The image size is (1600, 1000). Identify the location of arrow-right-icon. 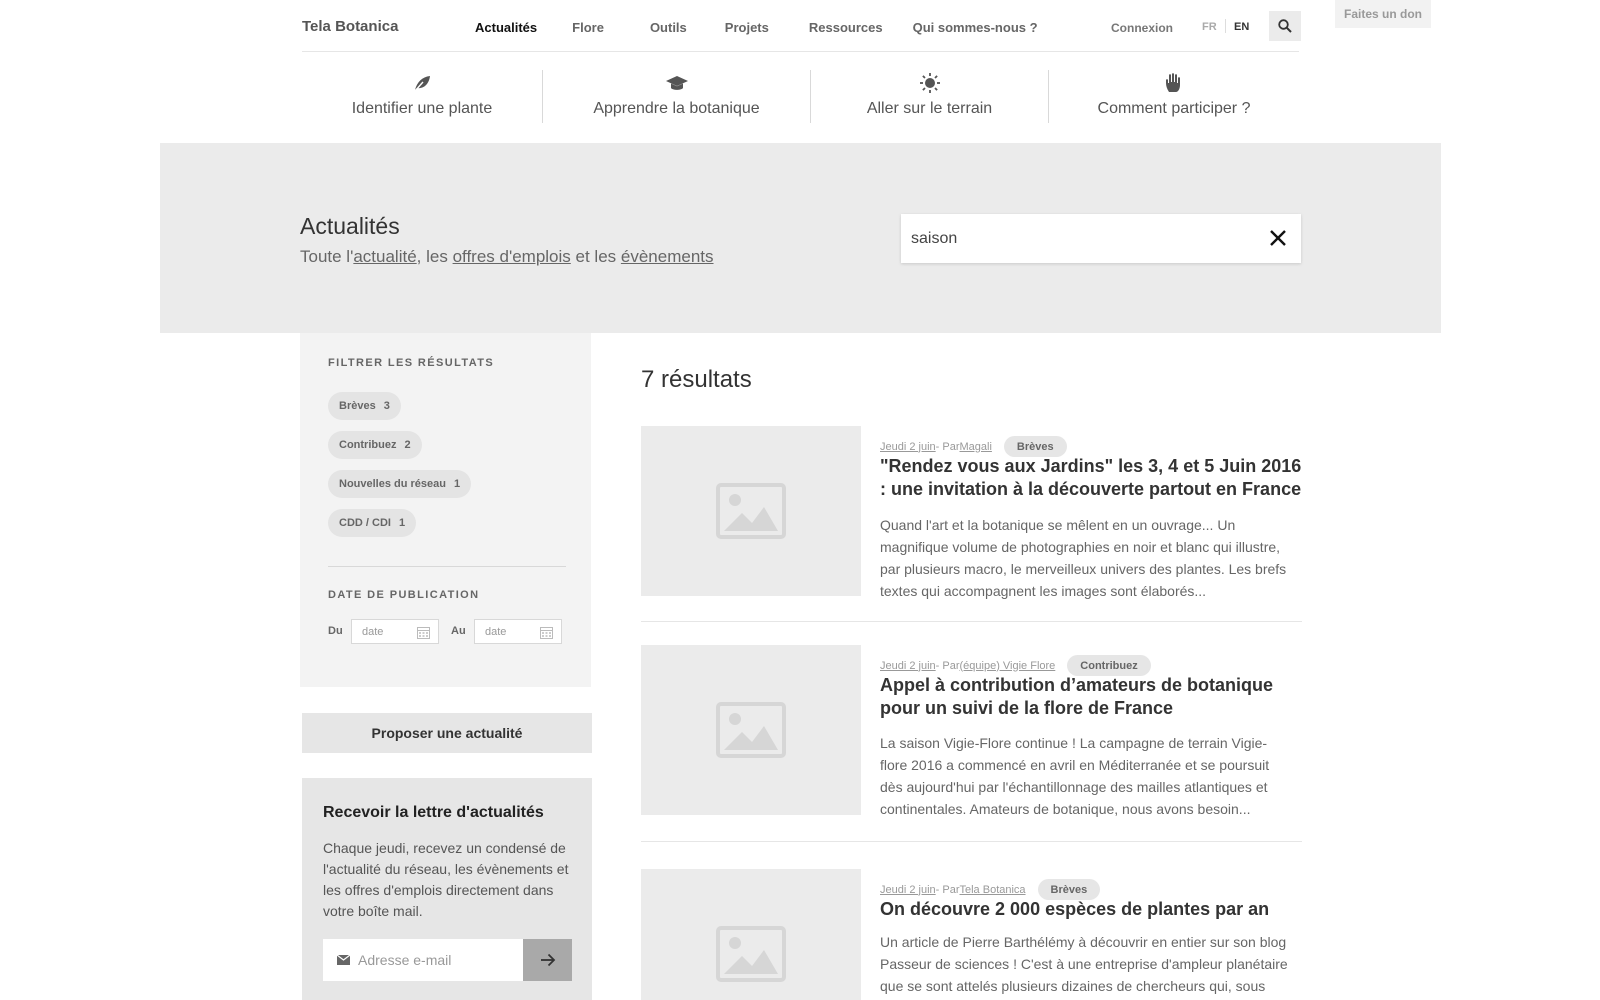
(547, 960).